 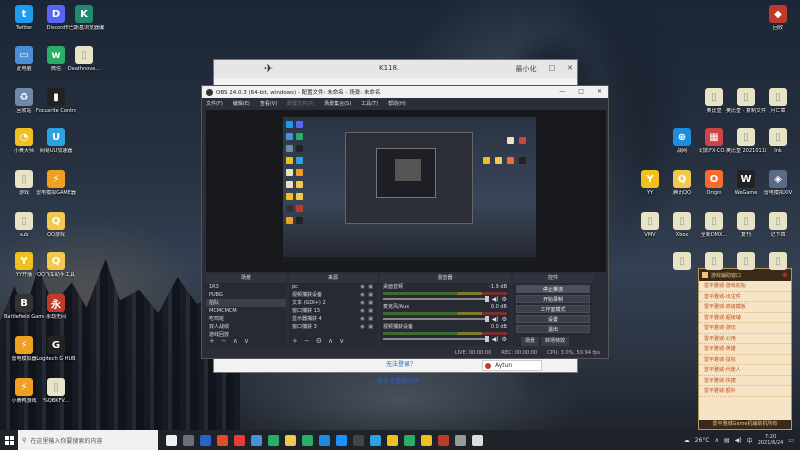 I want to click on network-icon: ▤, so click(x=727, y=440).